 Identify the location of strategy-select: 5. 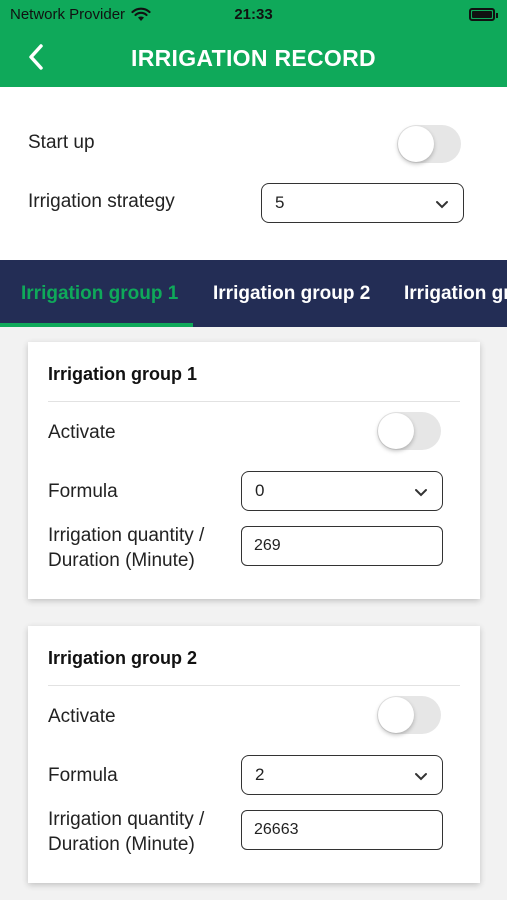
(362, 203).